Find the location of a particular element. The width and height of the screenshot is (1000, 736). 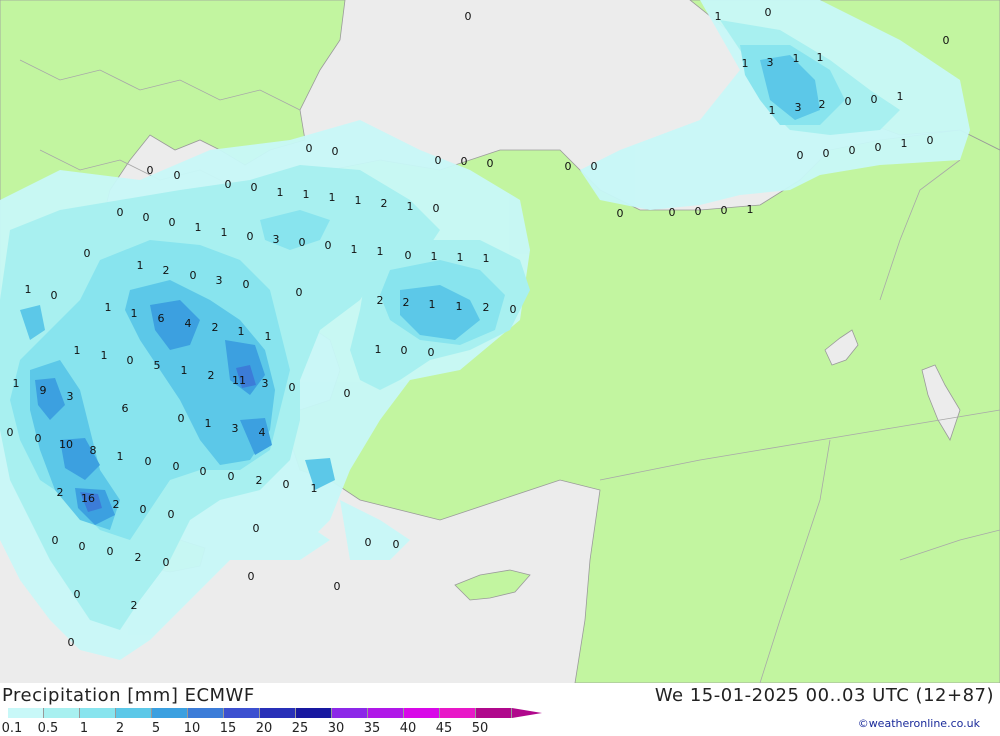

precip-value: 5 is located at coordinates (157, 365).